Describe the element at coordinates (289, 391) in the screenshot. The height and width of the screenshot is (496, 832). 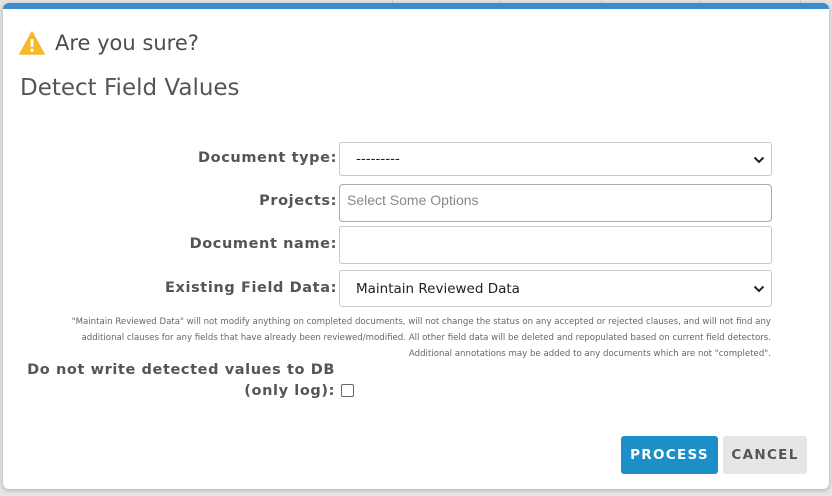
I see `no-write-label-line: (only log):` at that location.